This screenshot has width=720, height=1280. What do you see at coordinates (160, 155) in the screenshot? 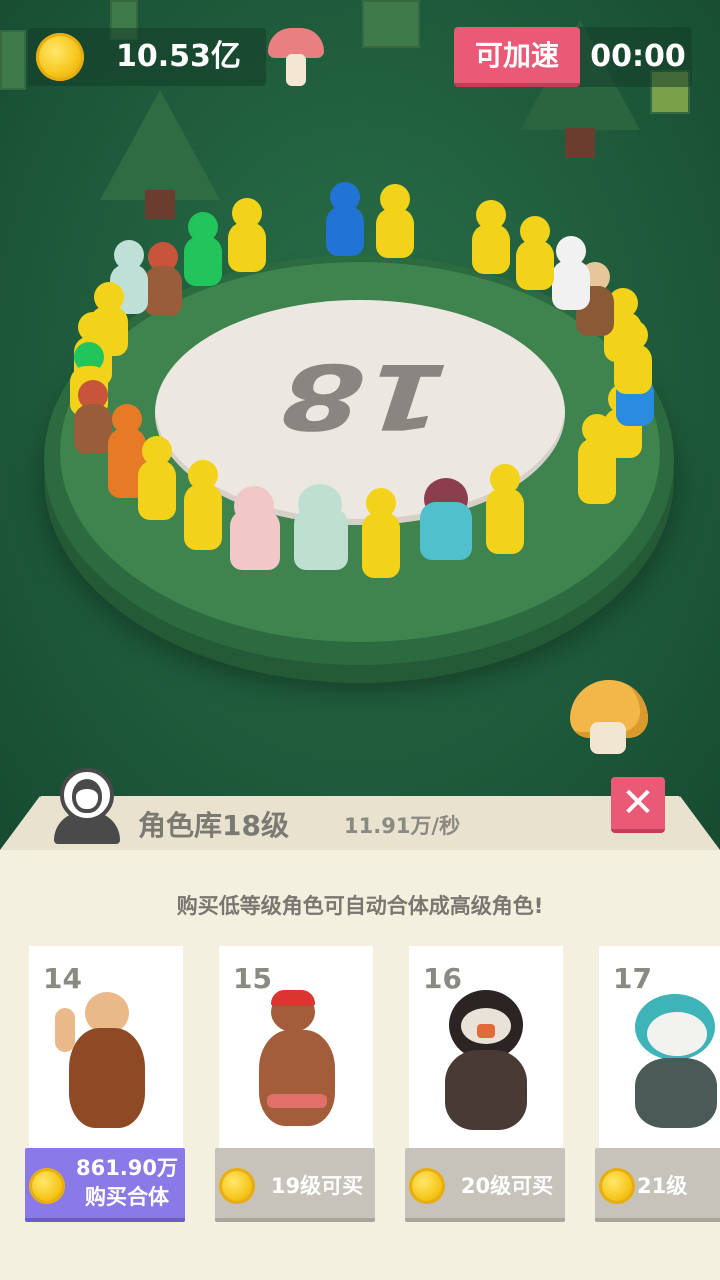
I see `tree` at bounding box center [160, 155].